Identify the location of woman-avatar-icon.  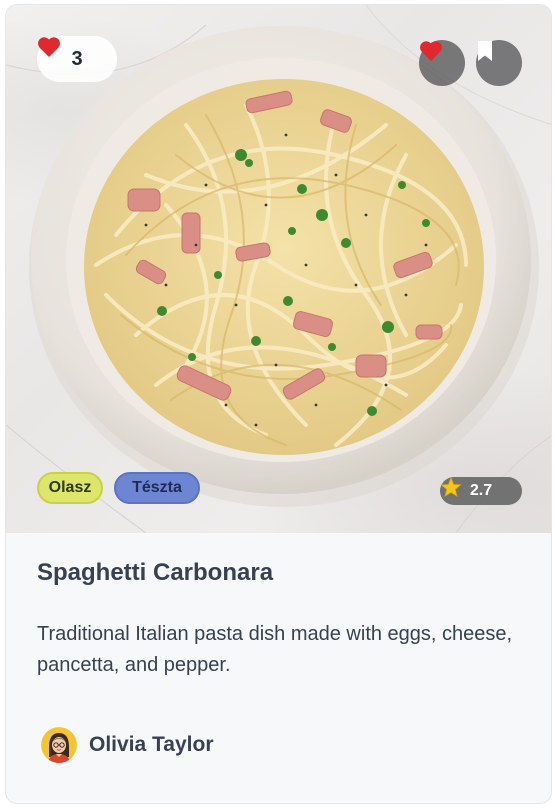
(59, 745).